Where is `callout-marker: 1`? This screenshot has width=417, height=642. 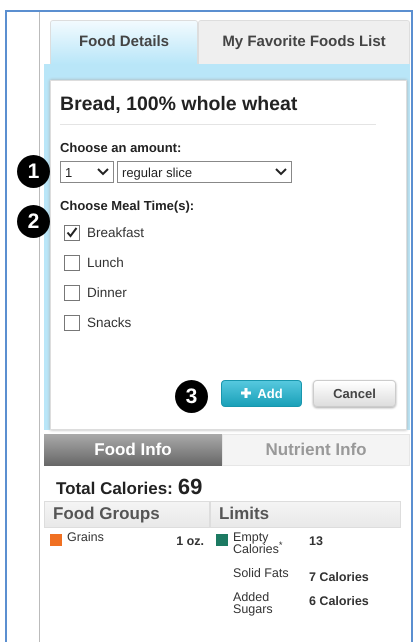
callout-marker: 1 is located at coordinates (33, 171).